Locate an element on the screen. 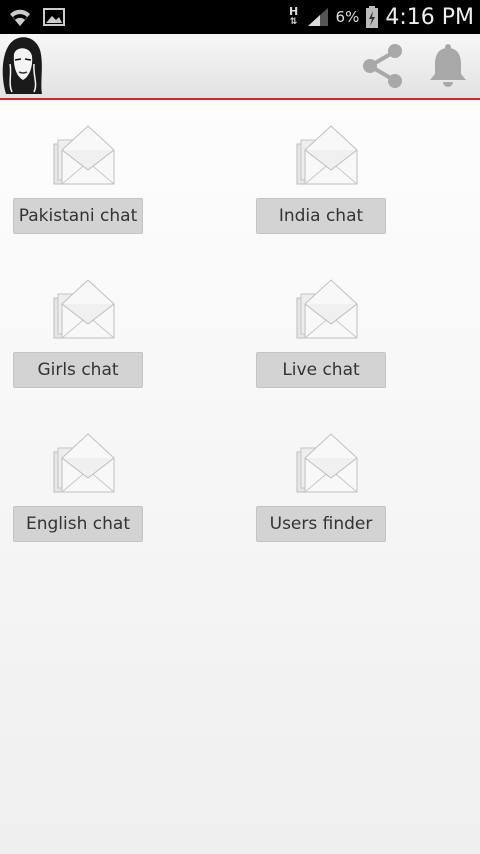 This screenshot has width=480, height=854. bell-icon is located at coordinates (448, 66).